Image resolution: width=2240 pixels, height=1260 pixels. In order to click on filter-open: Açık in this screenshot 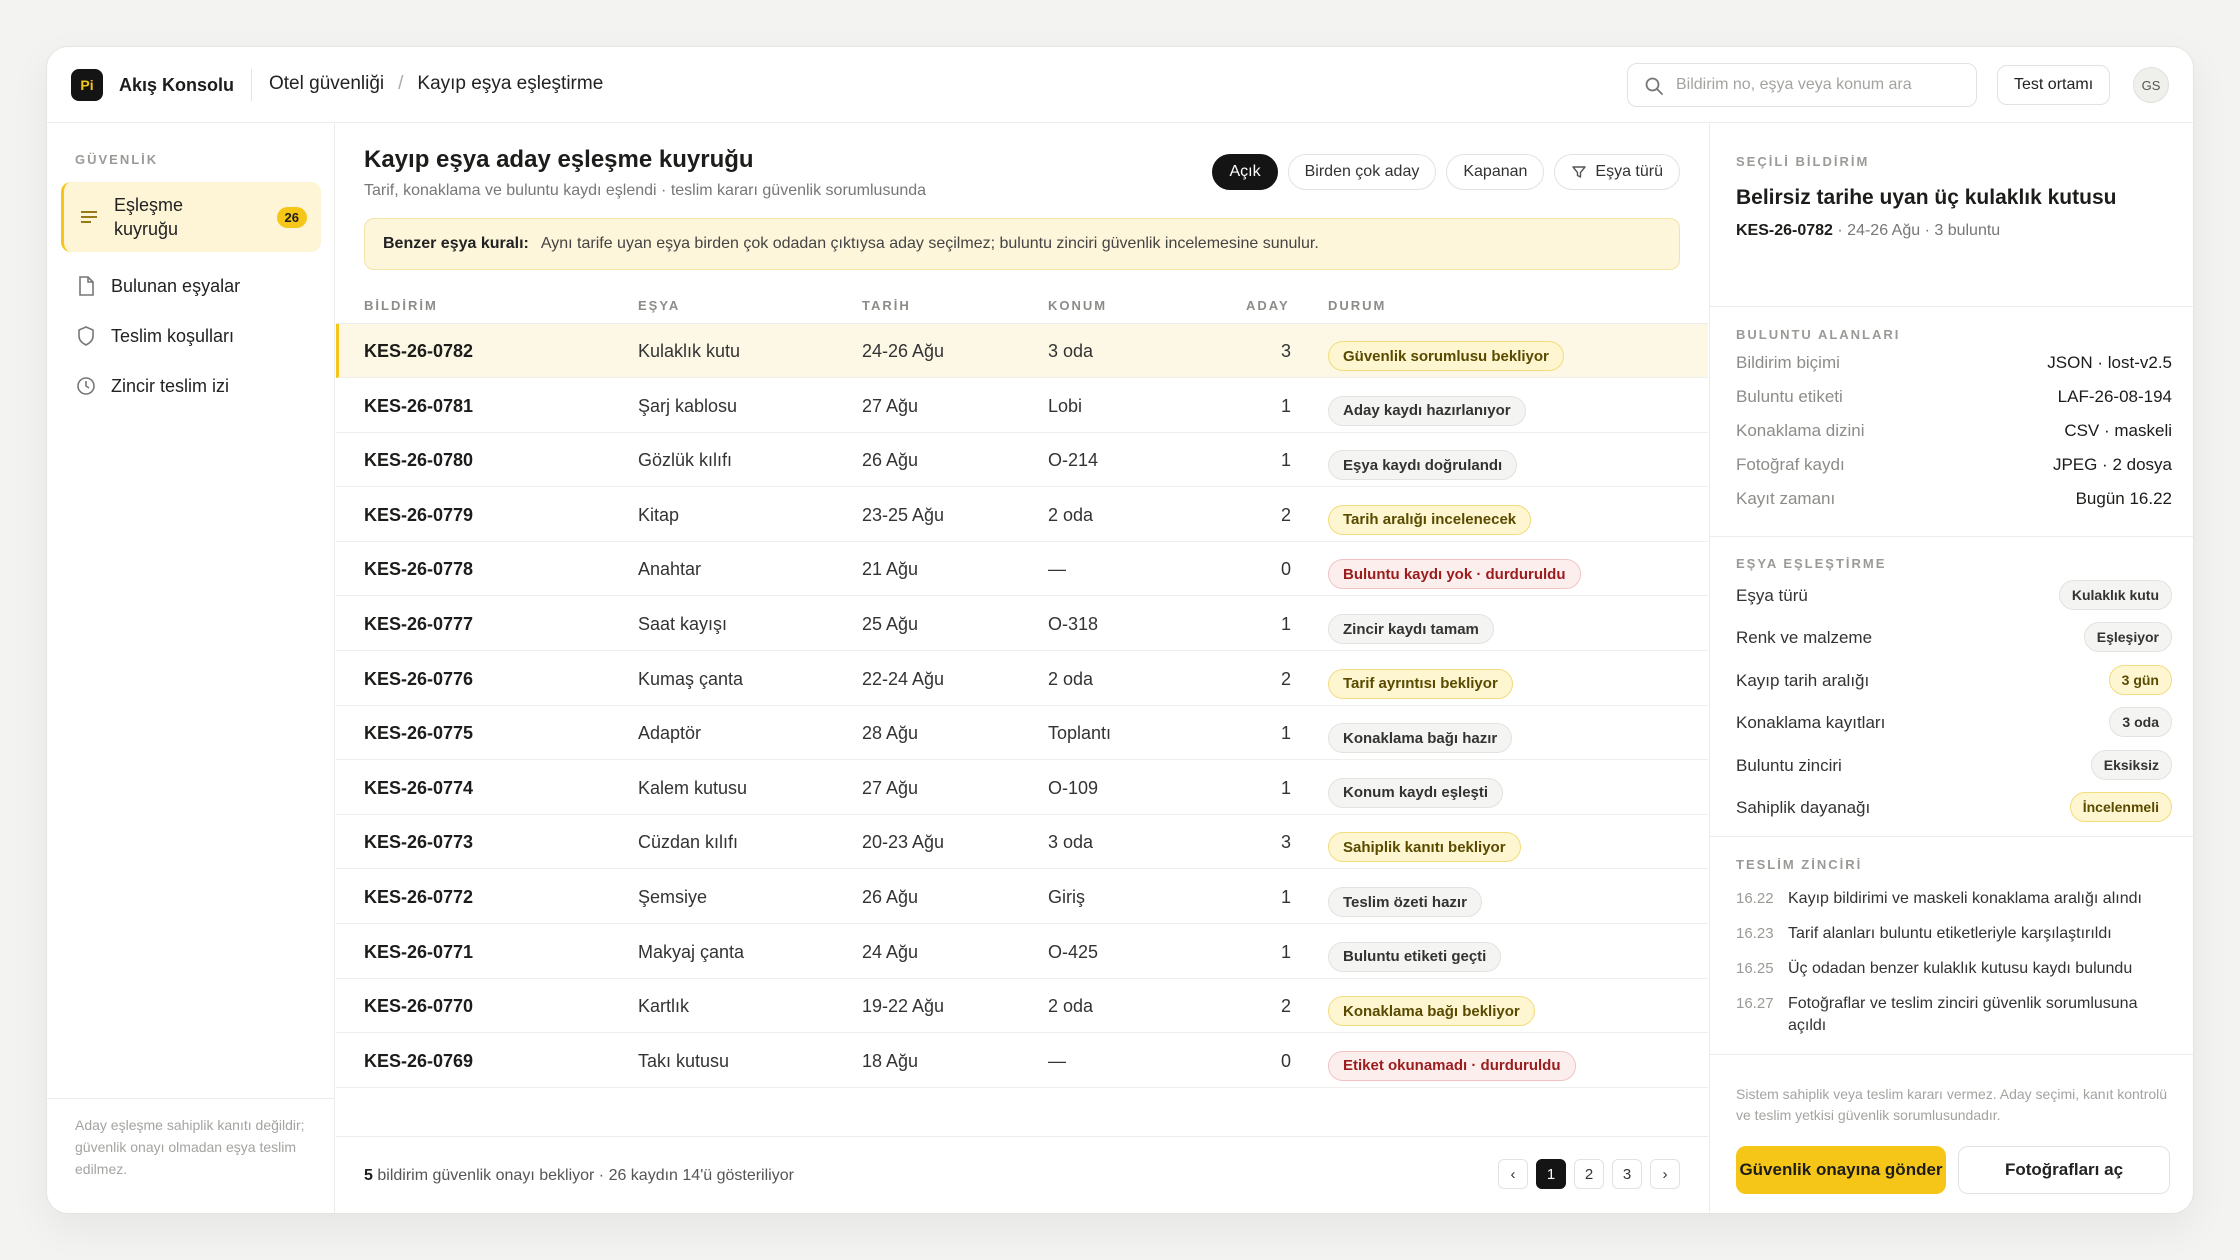, I will do `click(1245, 172)`.